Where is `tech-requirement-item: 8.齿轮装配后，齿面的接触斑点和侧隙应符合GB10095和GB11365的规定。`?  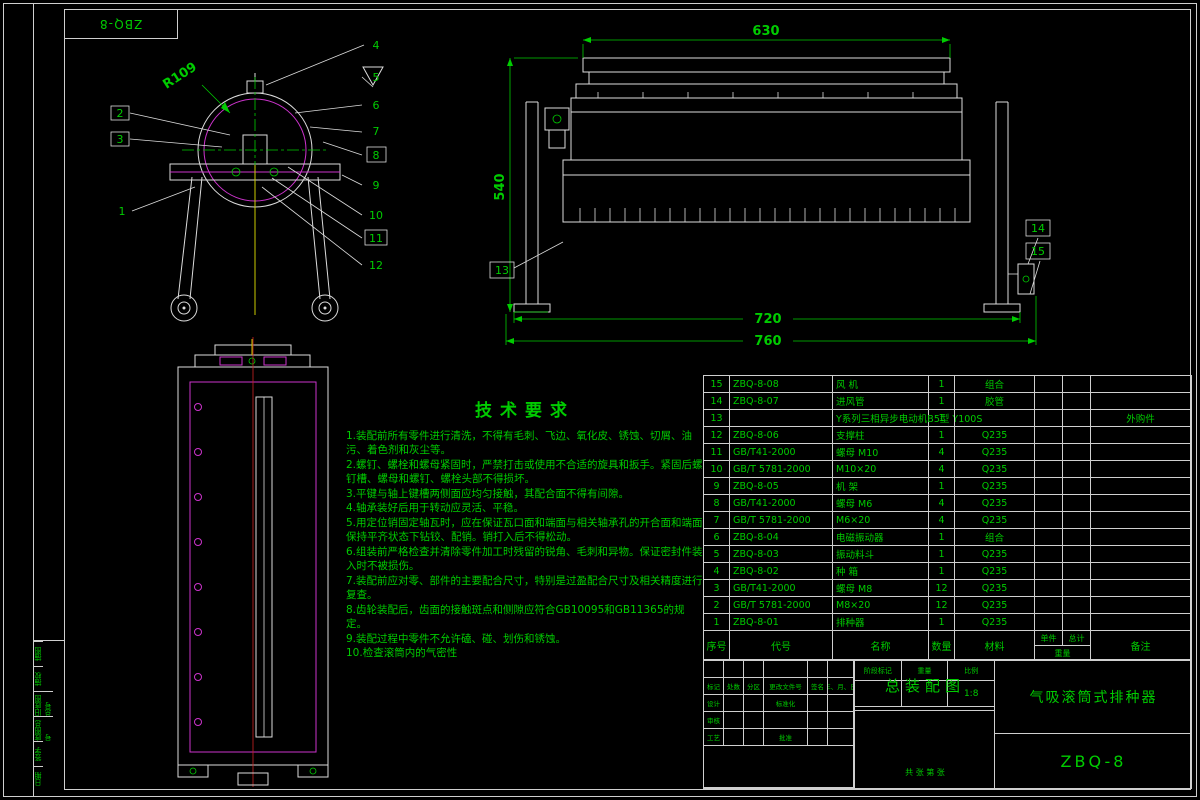
tech-requirement-item: 8.齿轮装配后，齿面的接触斑点和侧隙应符合GB10095和GB11365的规定。 is located at coordinates (515, 617).